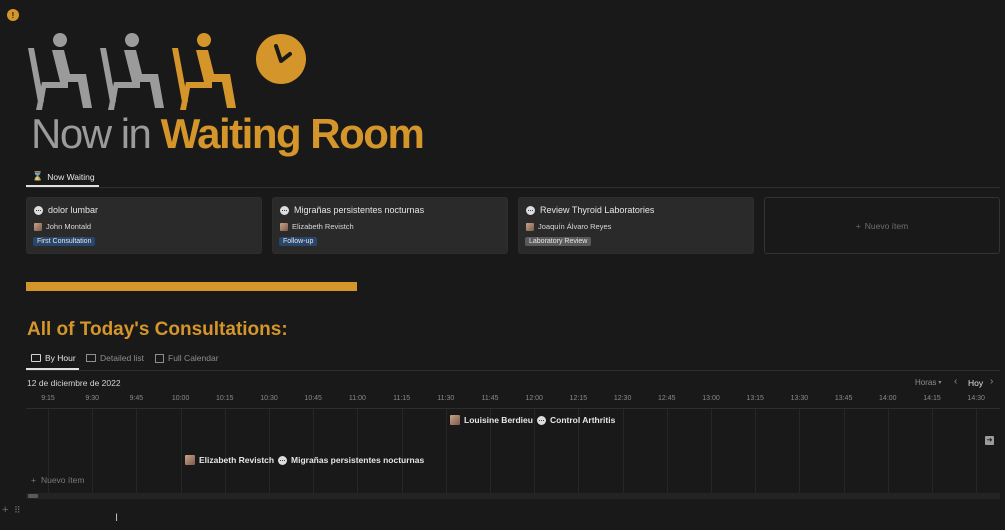  What do you see at coordinates (578, 398) in the screenshot?
I see `time-tick-label: 12:15` at bounding box center [578, 398].